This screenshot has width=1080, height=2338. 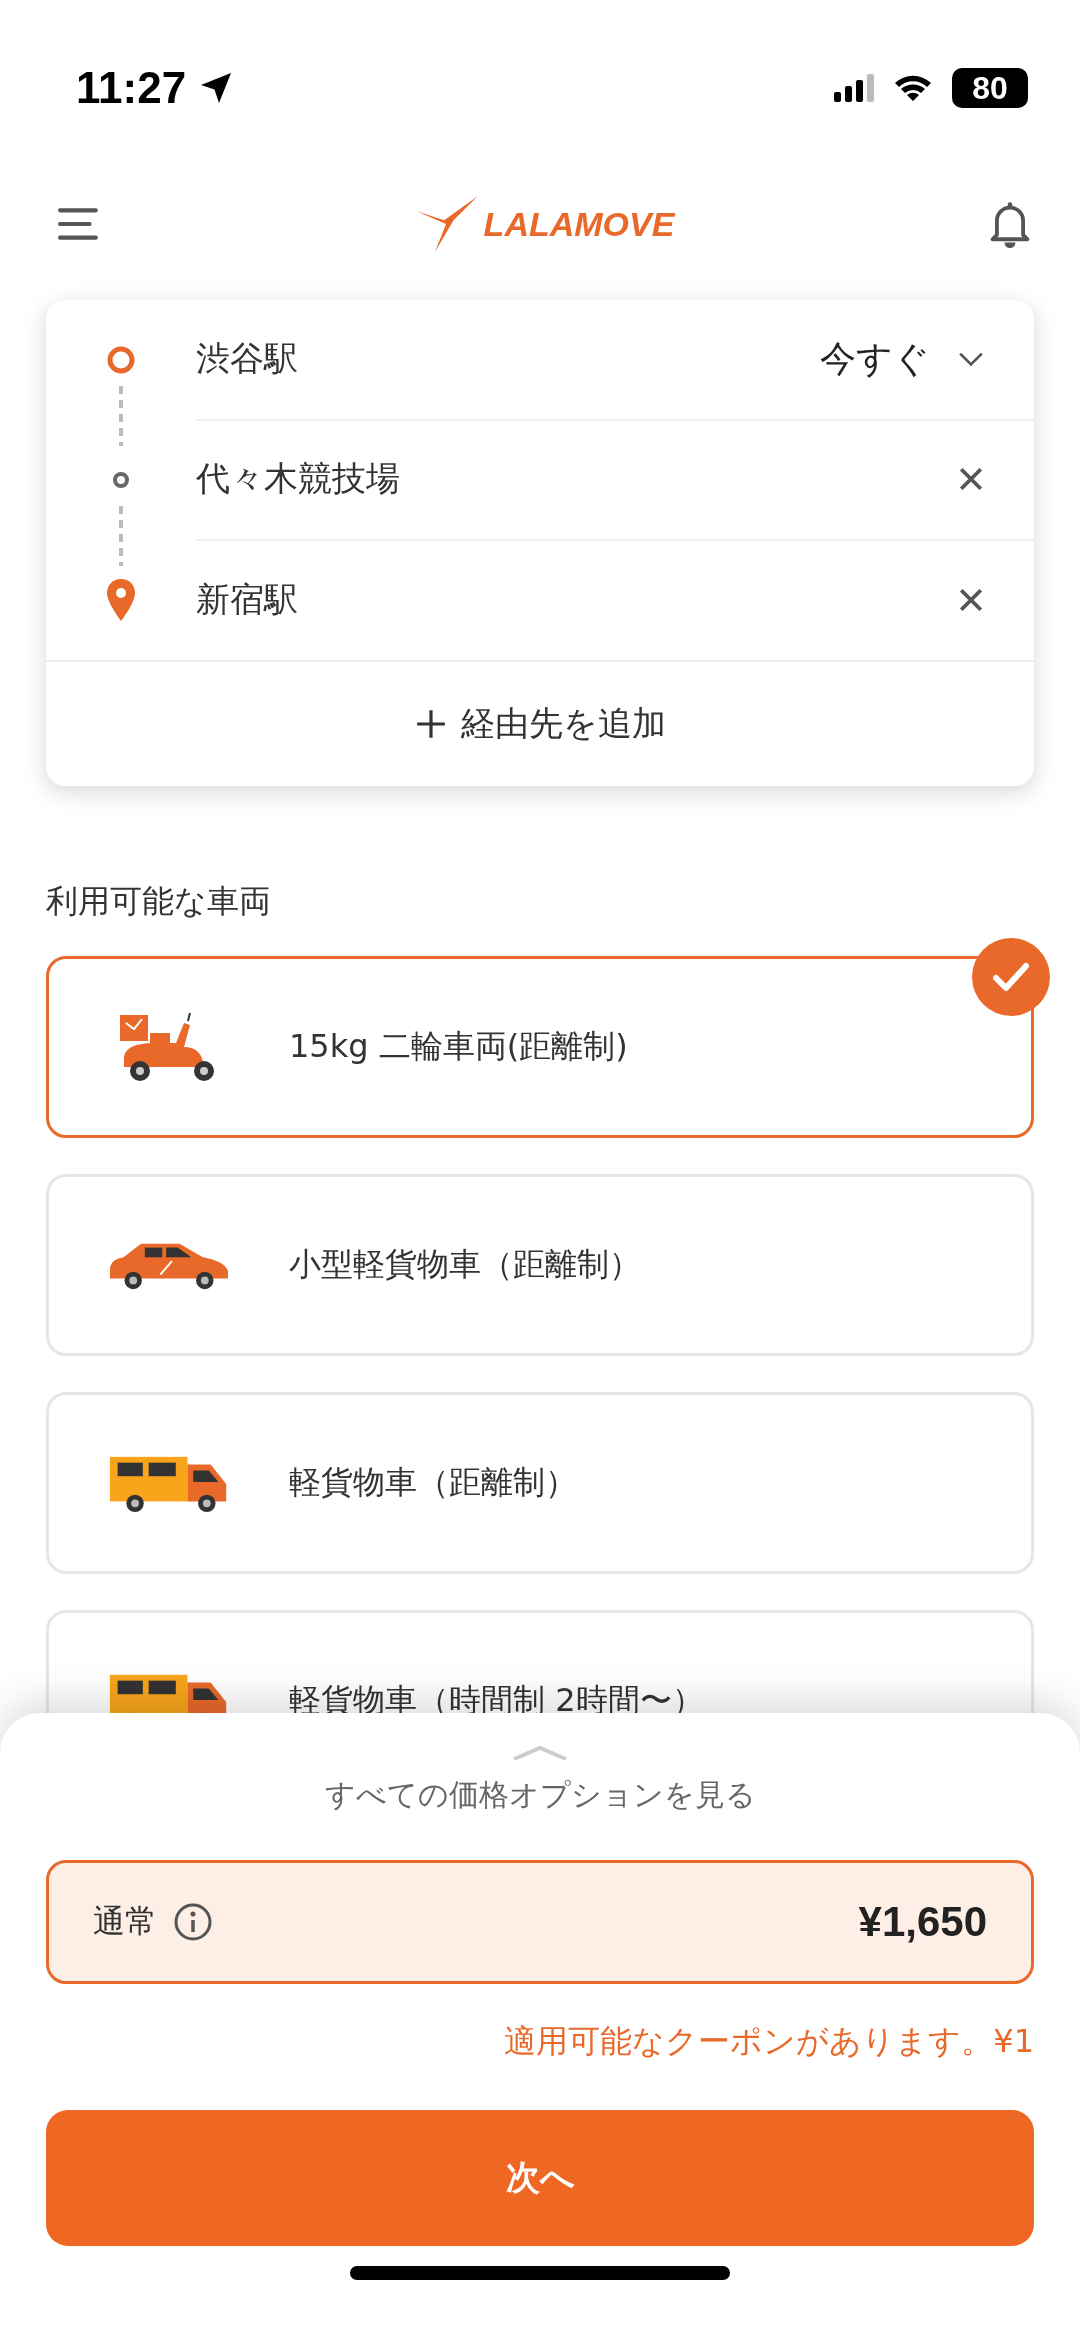 What do you see at coordinates (159, 901) in the screenshot?
I see `section-title: 利用可能な車両` at bounding box center [159, 901].